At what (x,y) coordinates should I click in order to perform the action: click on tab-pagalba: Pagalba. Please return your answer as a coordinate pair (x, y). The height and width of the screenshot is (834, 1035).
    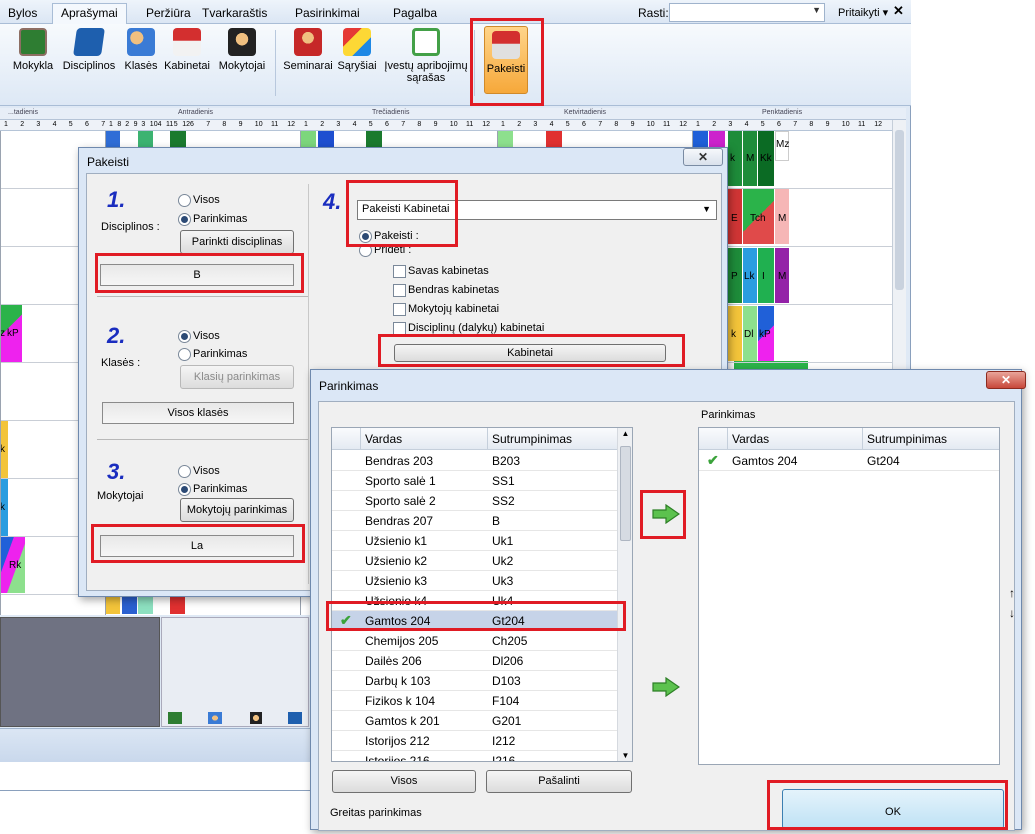
    Looking at the image, I should click on (415, 14).